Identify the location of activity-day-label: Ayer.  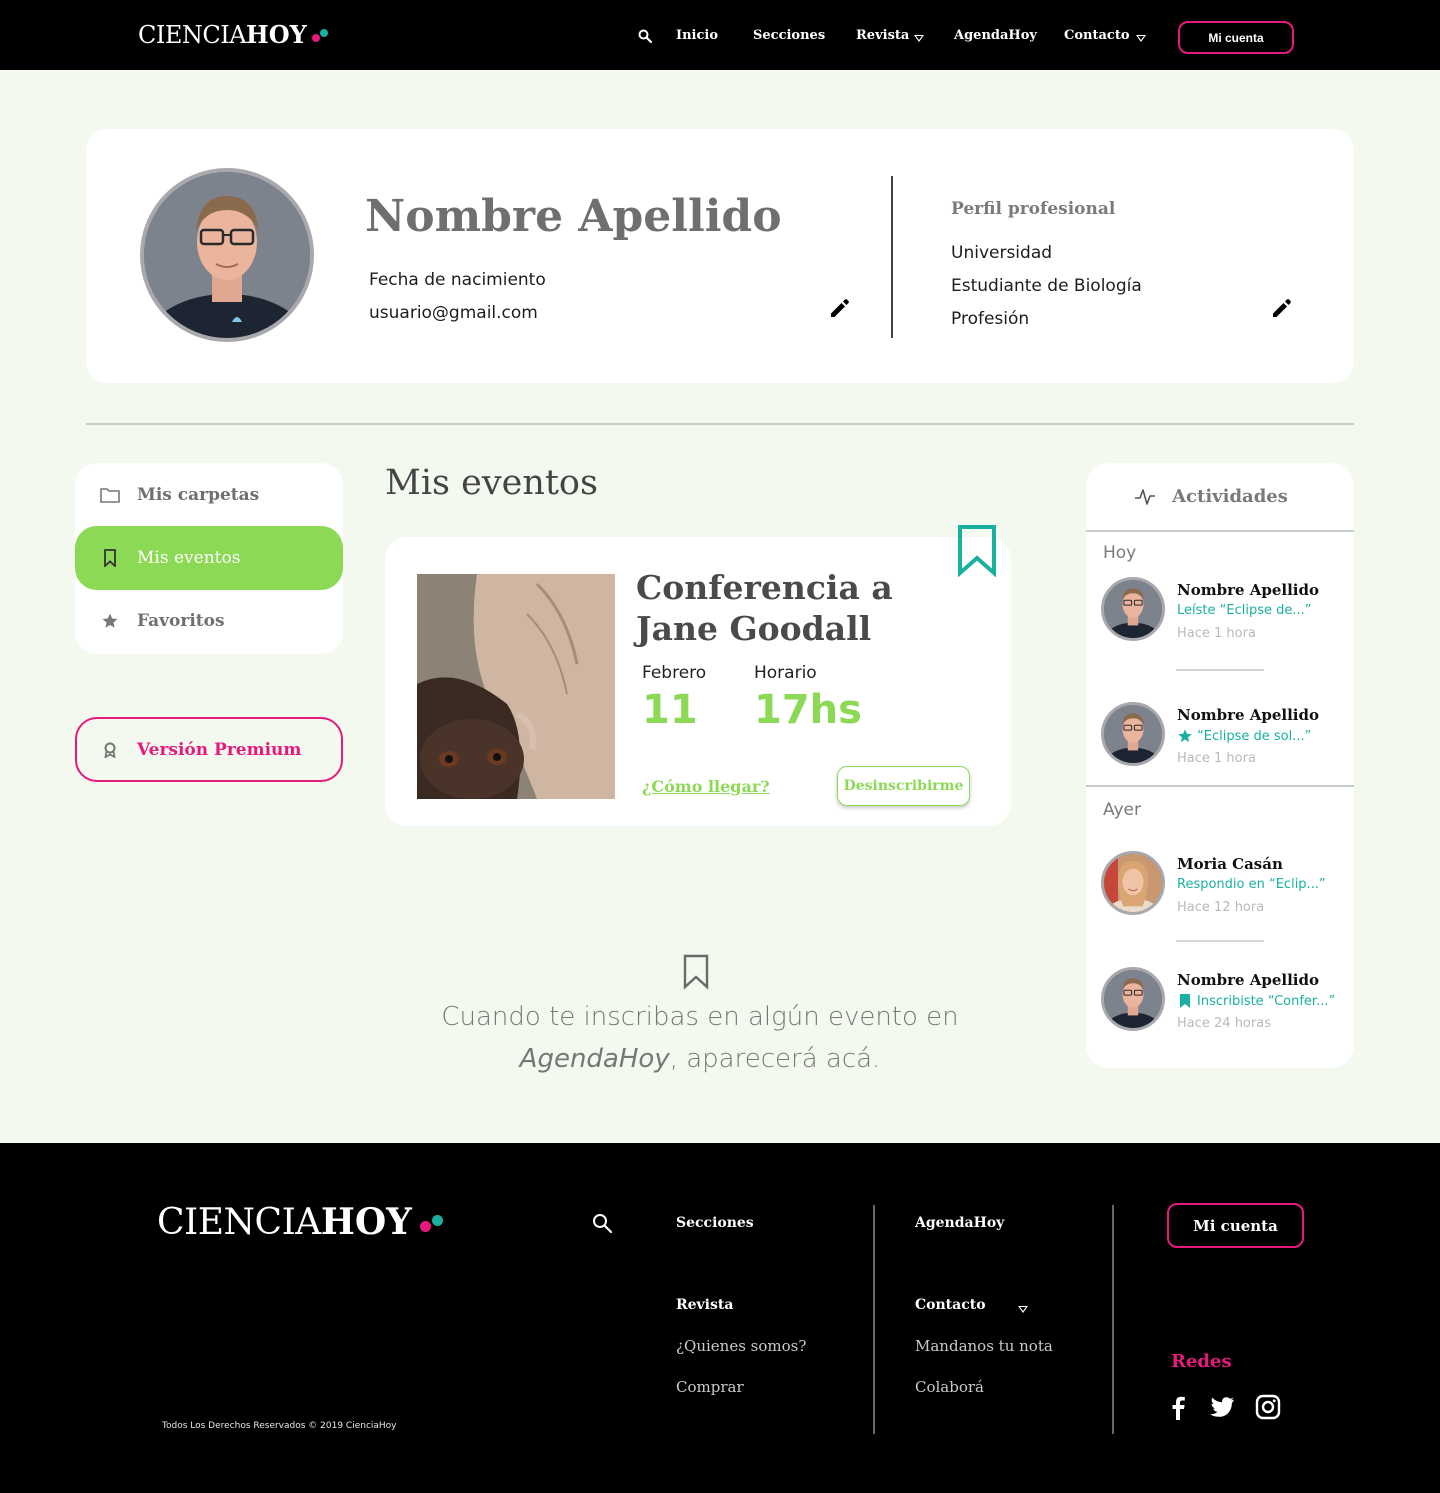
(1122, 810).